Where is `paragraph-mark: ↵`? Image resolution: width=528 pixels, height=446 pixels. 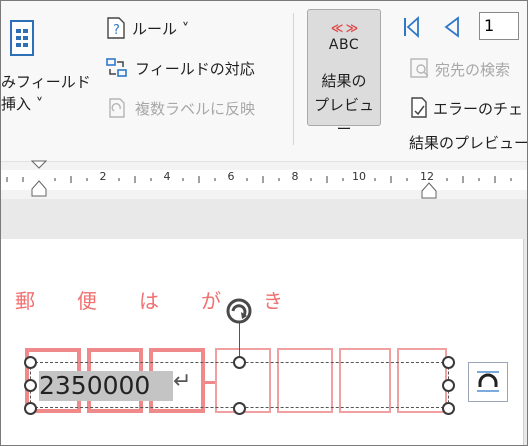
paragraph-mark: ↵ is located at coordinates (182, 381).